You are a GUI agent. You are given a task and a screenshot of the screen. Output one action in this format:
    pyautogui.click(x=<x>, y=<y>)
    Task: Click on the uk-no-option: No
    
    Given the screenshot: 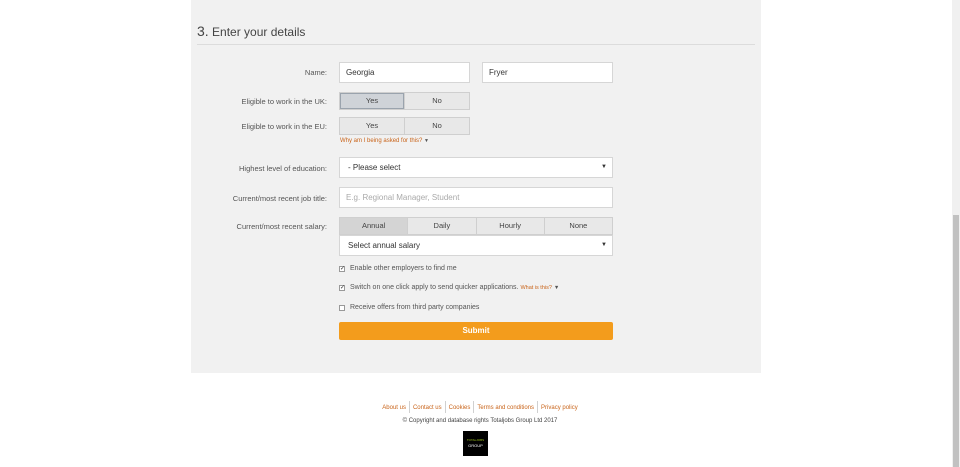 What is the action you would take?
    pyautogui.click(x=437, y=101)
    